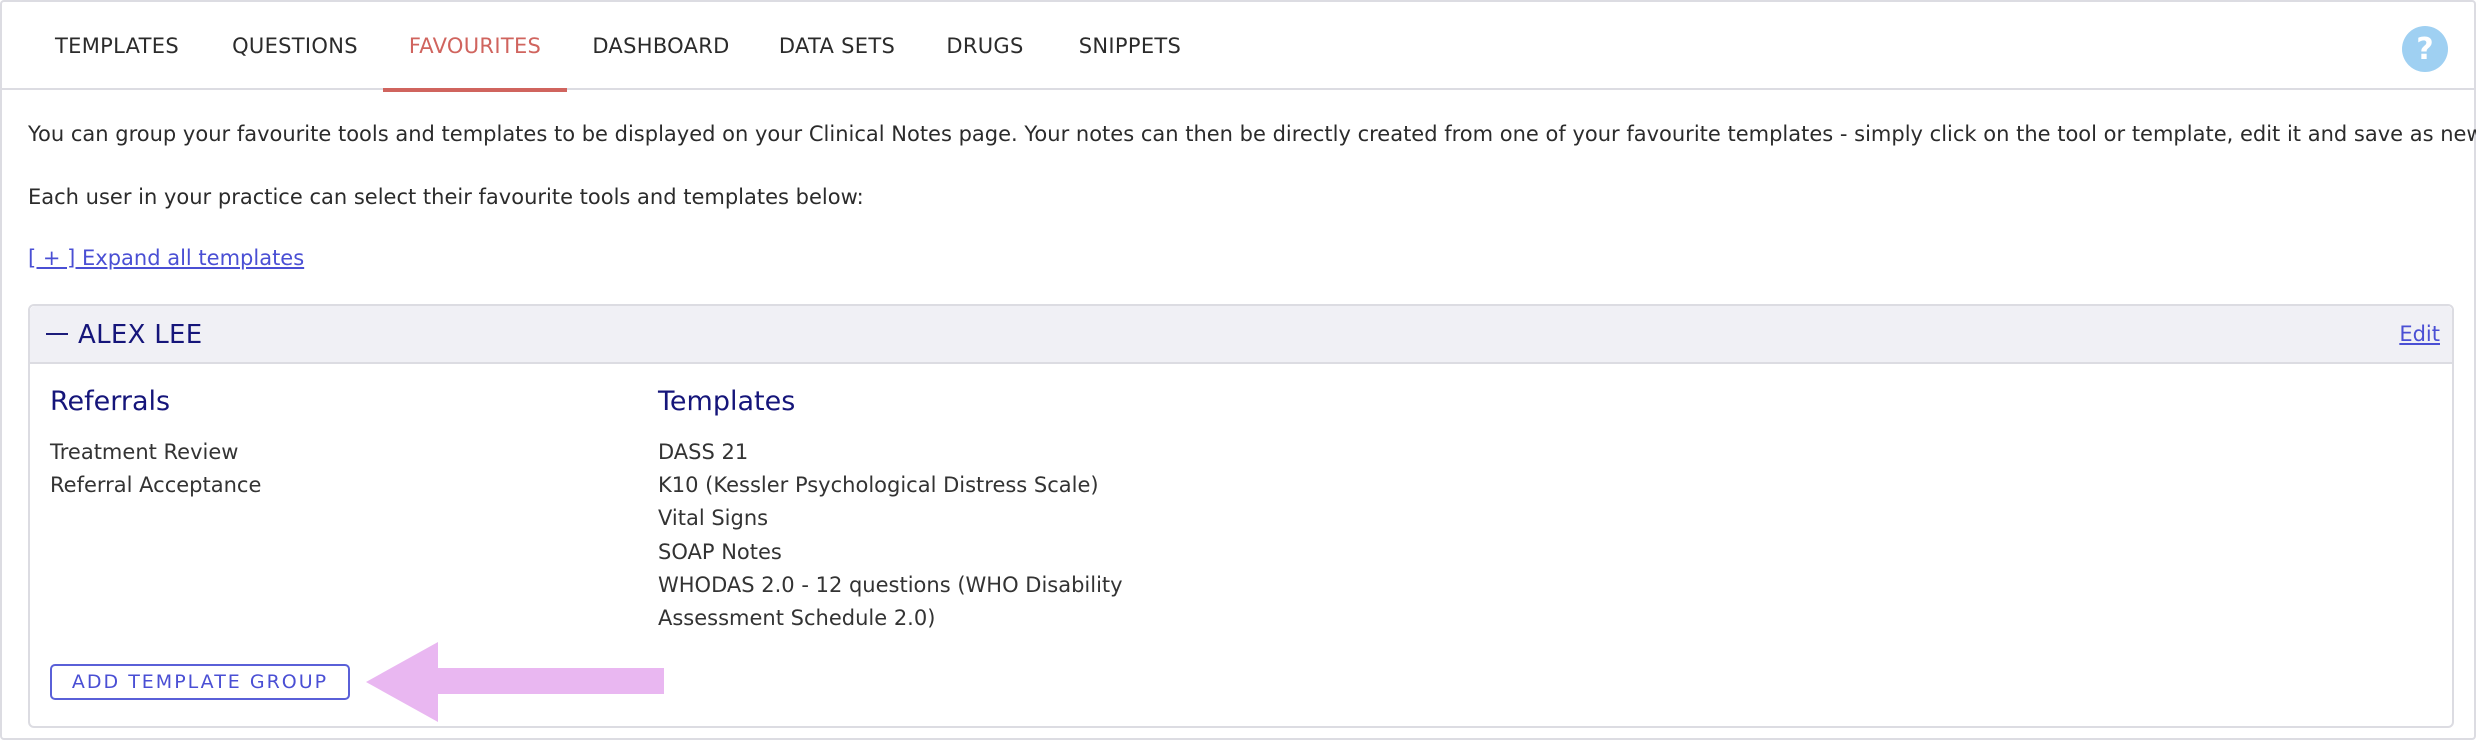 This screenshot has height=740, width=2476. What do you see at coordinates (475, 47) in the screenshot?
I see `tab-favourites: FAVOURITES` at bounding box center [475, 47].